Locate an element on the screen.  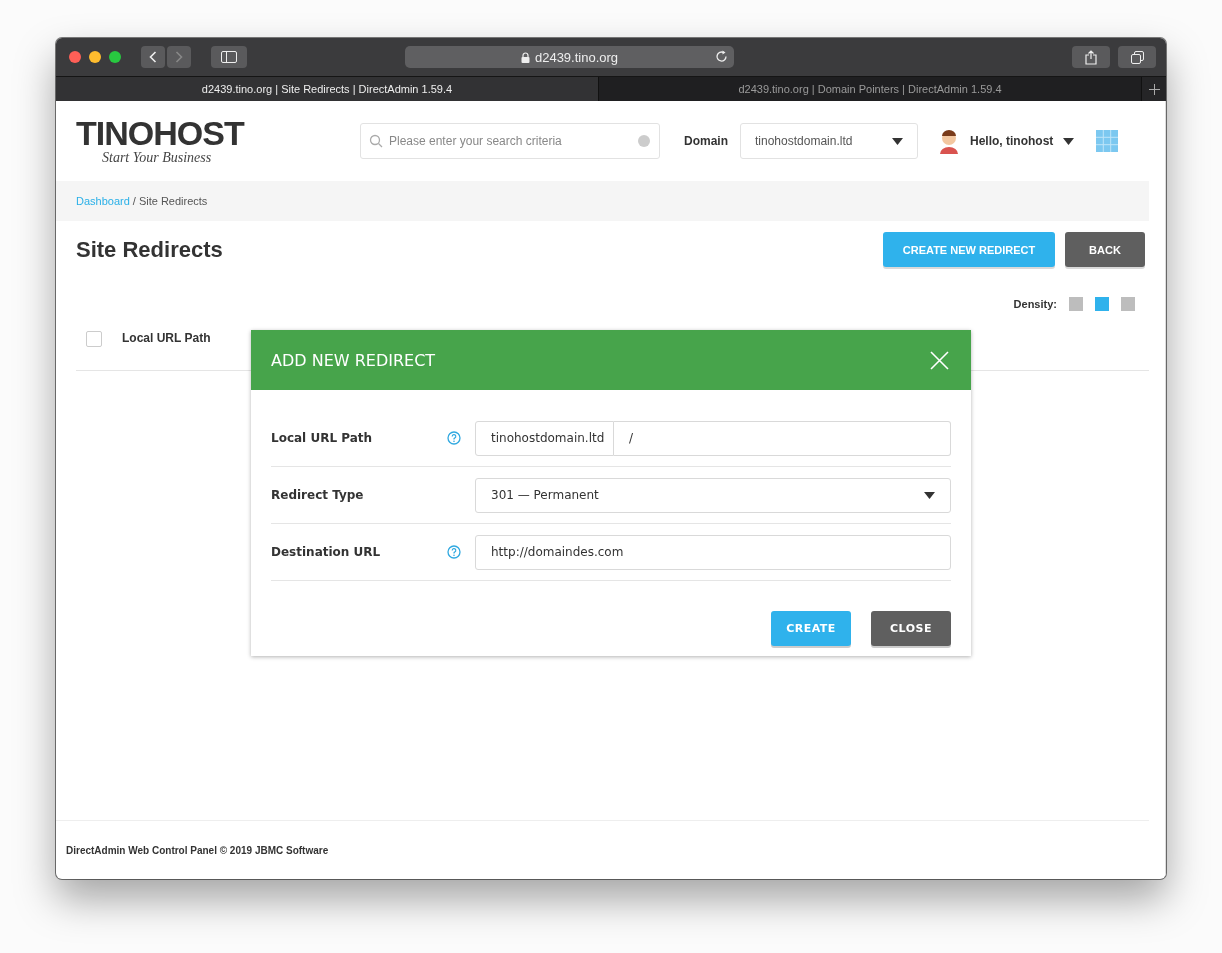
zoom-window-icon is located at coordinates (115, 57).